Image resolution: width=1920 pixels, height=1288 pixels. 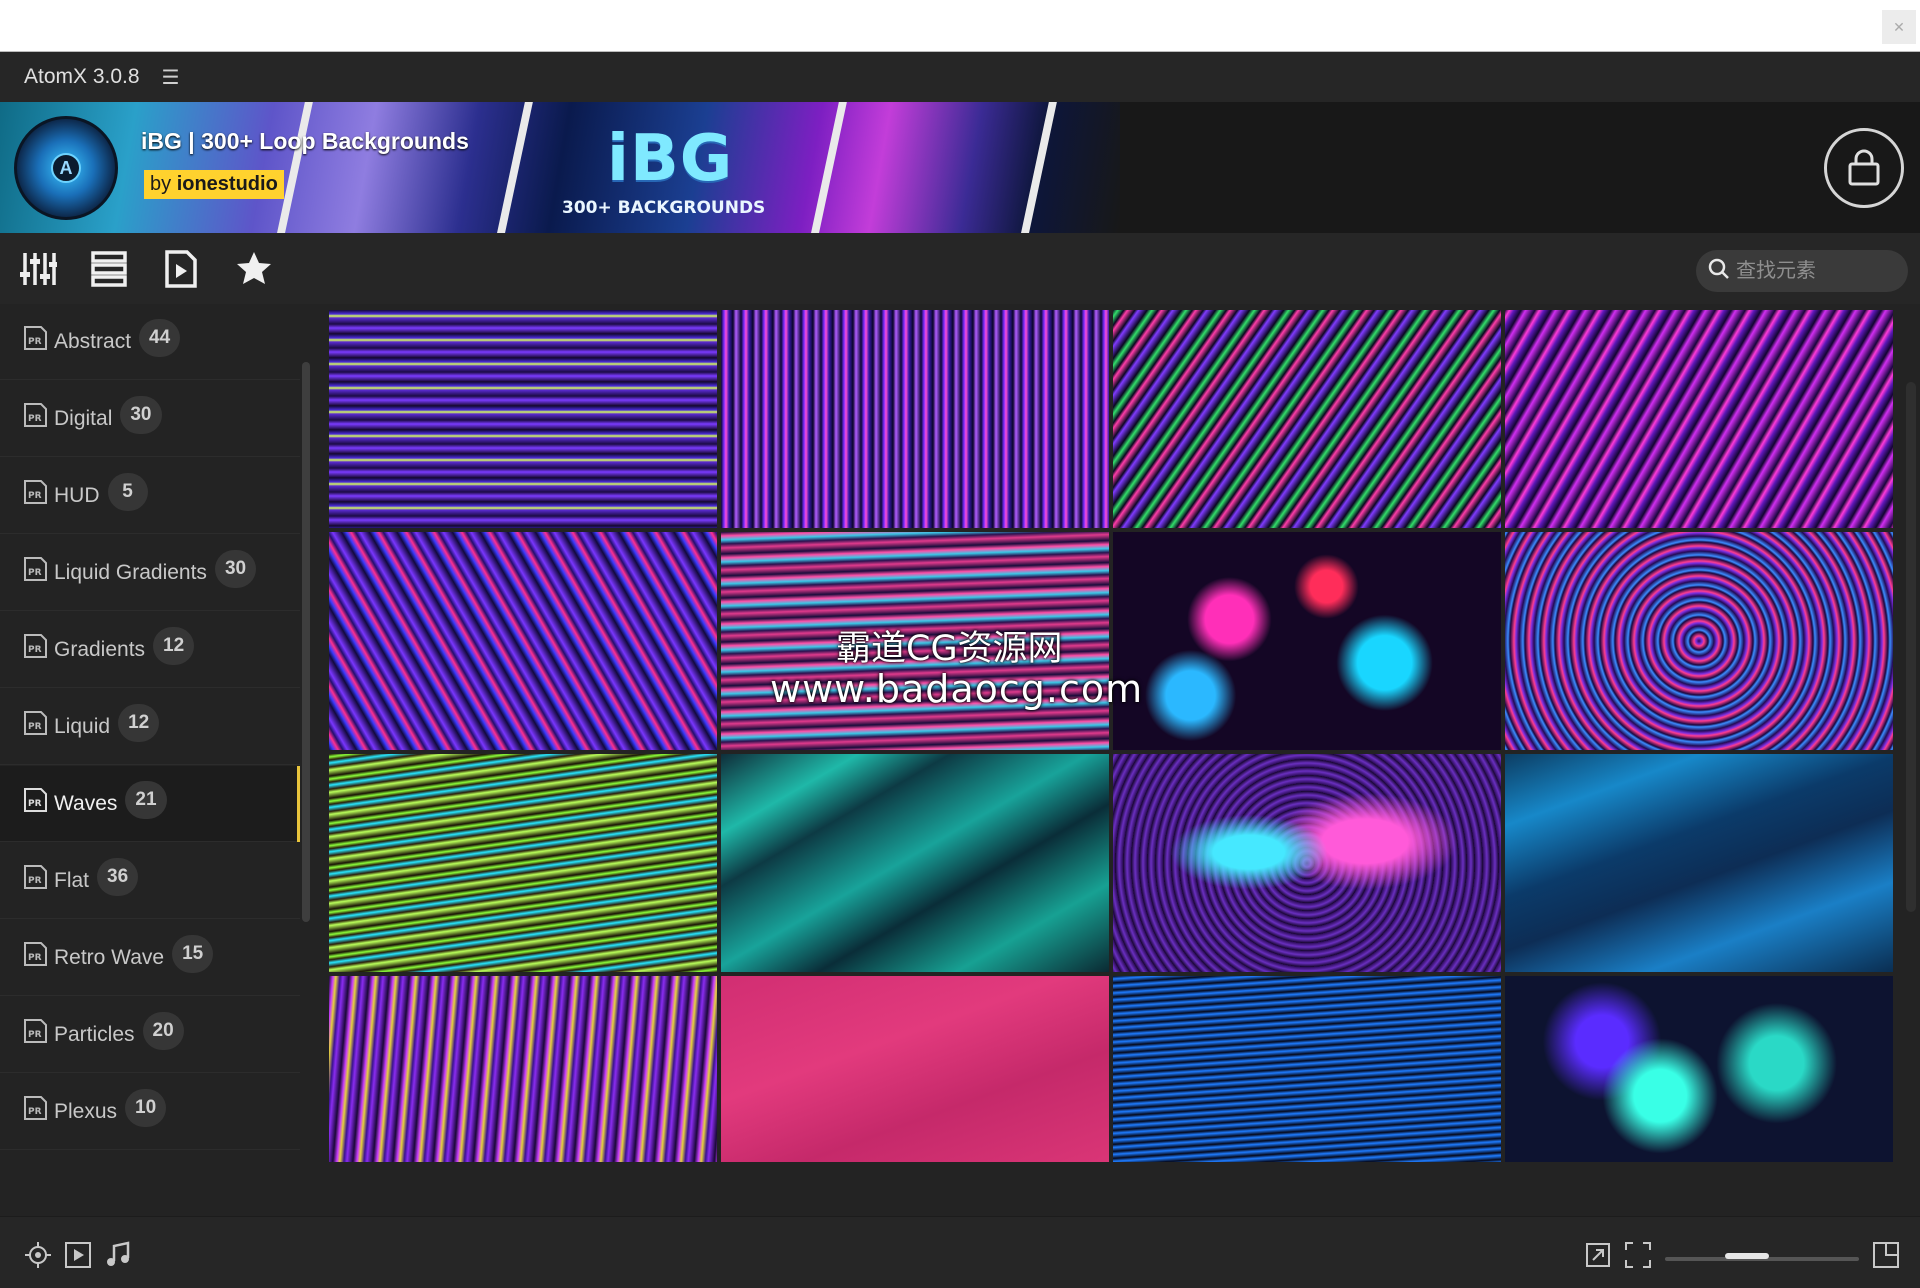 What do you see at coordinates (83, 418) in the screenshot?
I see `sidebar-item-label: Digital` at bounding box center [83, 418].